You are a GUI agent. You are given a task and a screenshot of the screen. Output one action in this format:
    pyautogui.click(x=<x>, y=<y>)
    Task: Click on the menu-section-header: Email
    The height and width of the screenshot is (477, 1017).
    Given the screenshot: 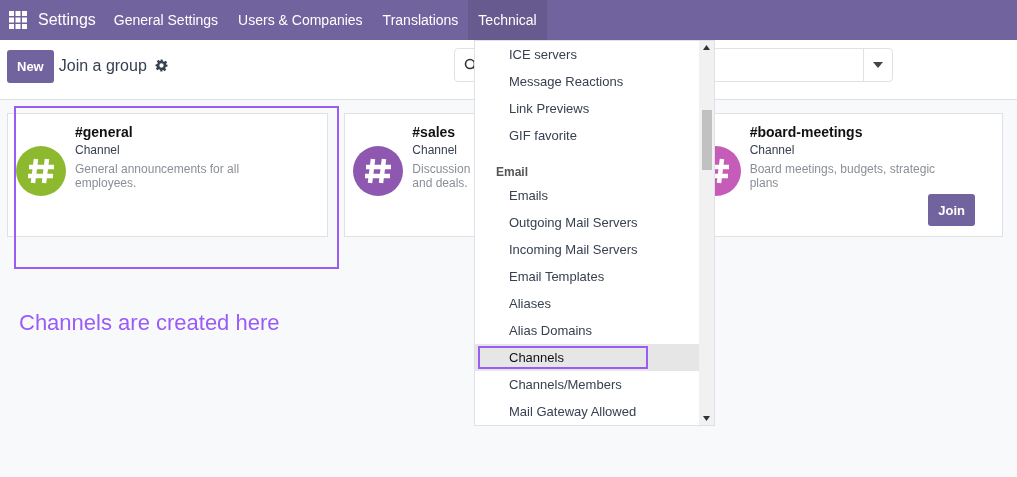 What is the action you would take?
    pyautogui.click(x=511, y=173)
    